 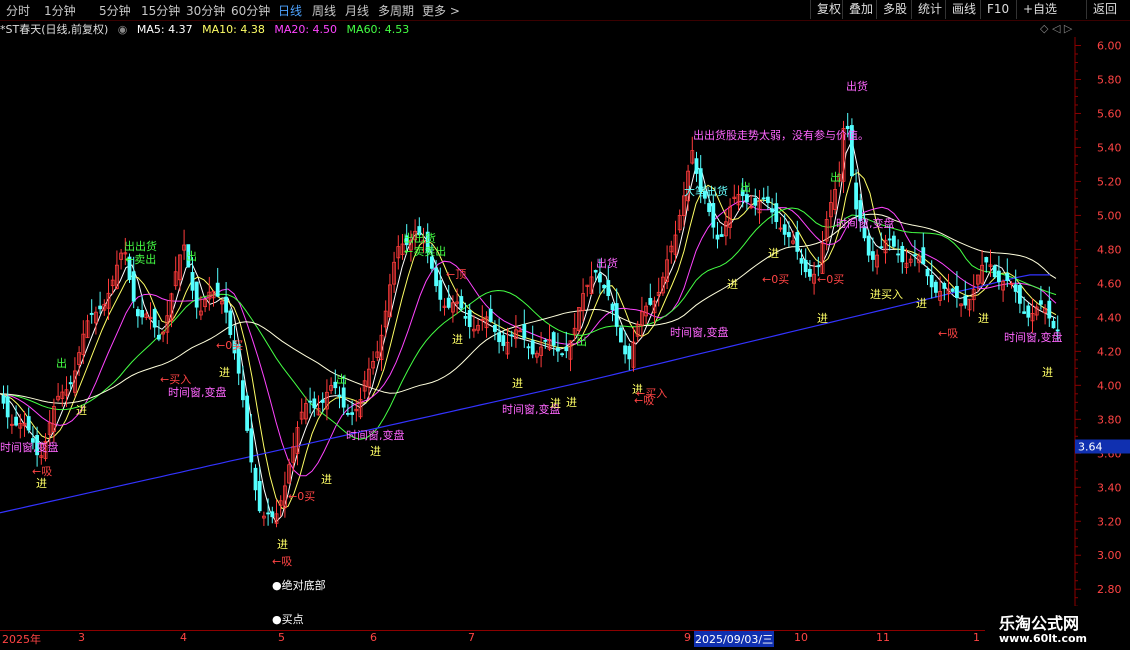 What do you see at coordinates (205, 10) in the screenshot?
I see `tab-30min: 30分钟` at bounding box center [205, 10].